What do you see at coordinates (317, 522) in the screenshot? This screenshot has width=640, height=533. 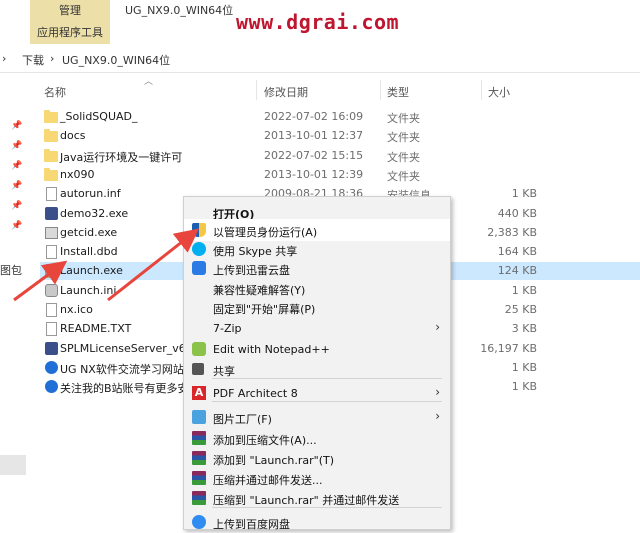 I see `menu-item: 上传到百度网盘` at bounding box center [317, 522].